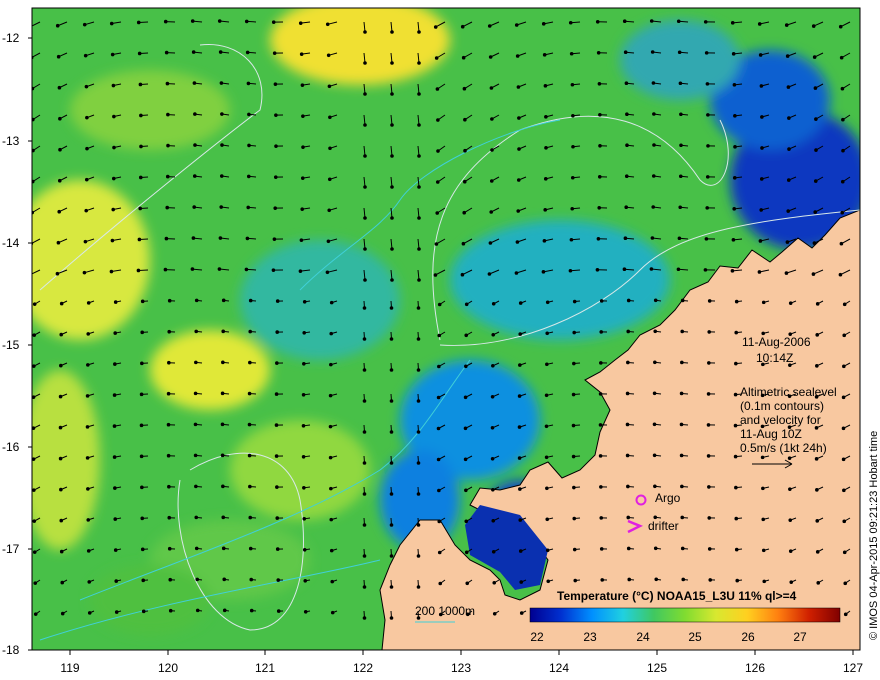 This screenshot has height=680, width=880. Describe the element at coordinates (774, 358) in the screenshot. I see `map-time: 10:14Z` at that location.